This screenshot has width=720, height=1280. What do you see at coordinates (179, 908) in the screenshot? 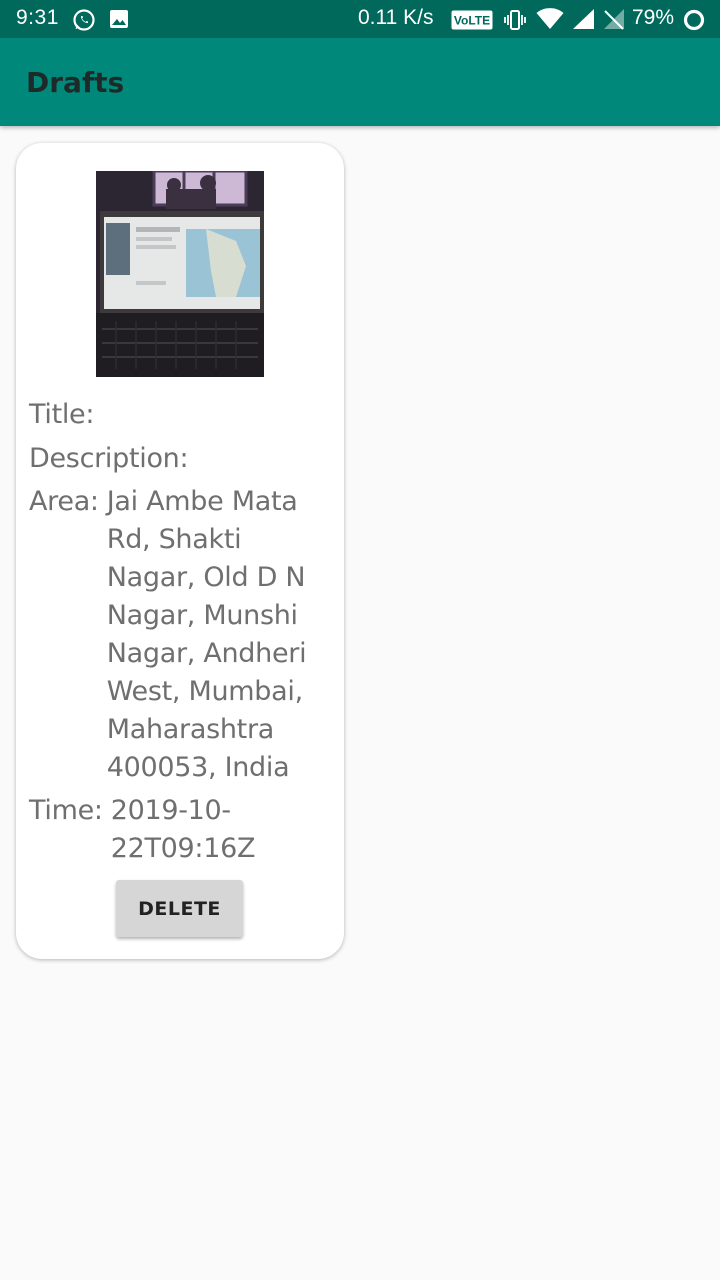
I see `delete-button: DELETE` at bounding box center [179, 908].